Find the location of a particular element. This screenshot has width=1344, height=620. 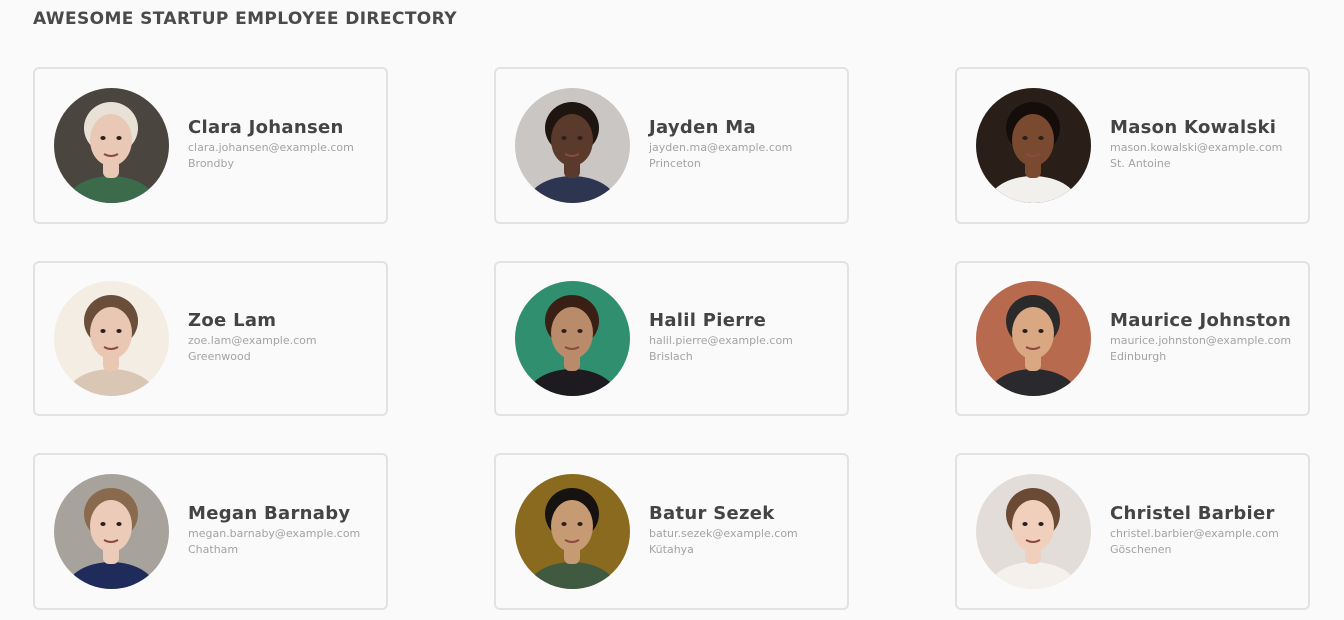

employee-email: zoe.lam@example.com is located at coordinates (252, 340).